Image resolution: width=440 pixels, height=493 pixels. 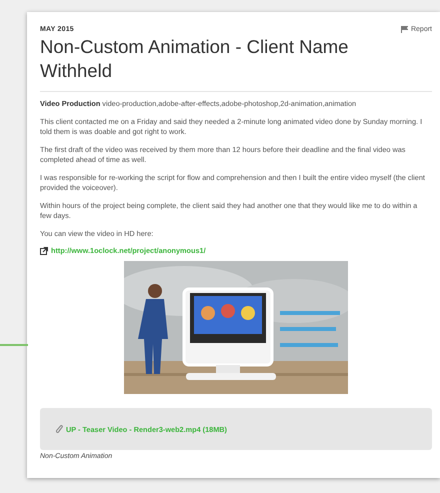 I want to click on external-link-icon, so click(x=44, y=250).